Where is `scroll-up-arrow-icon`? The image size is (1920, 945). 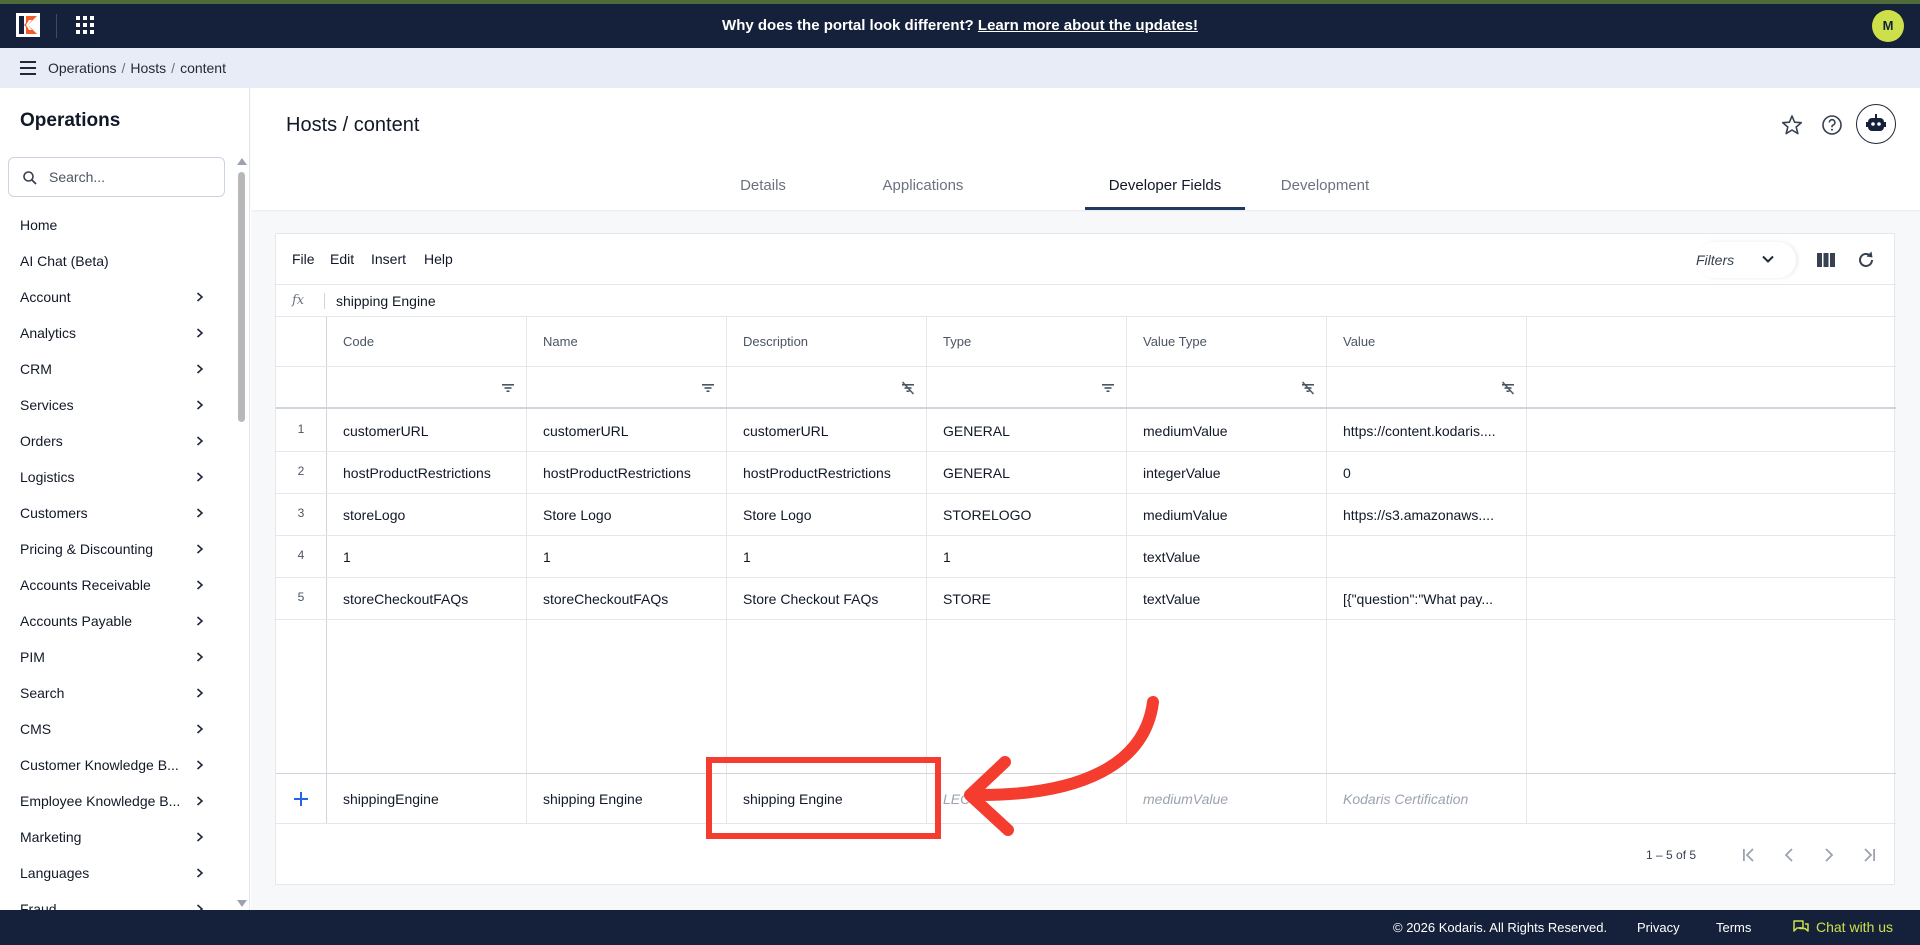 scroll-up-arrow-icon is located at coordinates (242, 161).